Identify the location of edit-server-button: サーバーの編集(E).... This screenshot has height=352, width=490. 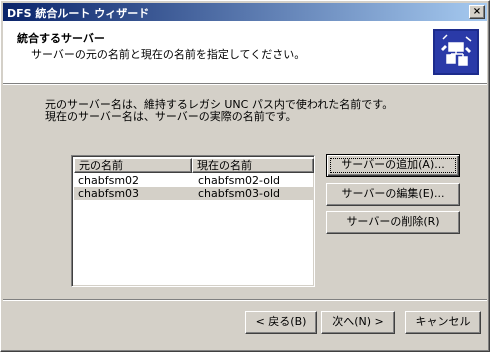
(393, 194).